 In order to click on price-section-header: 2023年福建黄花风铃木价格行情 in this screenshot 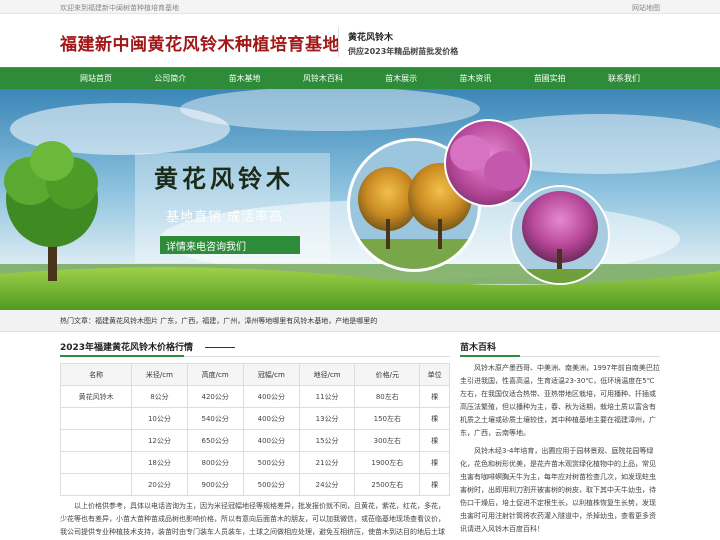, I will do `click(255, 348)`.